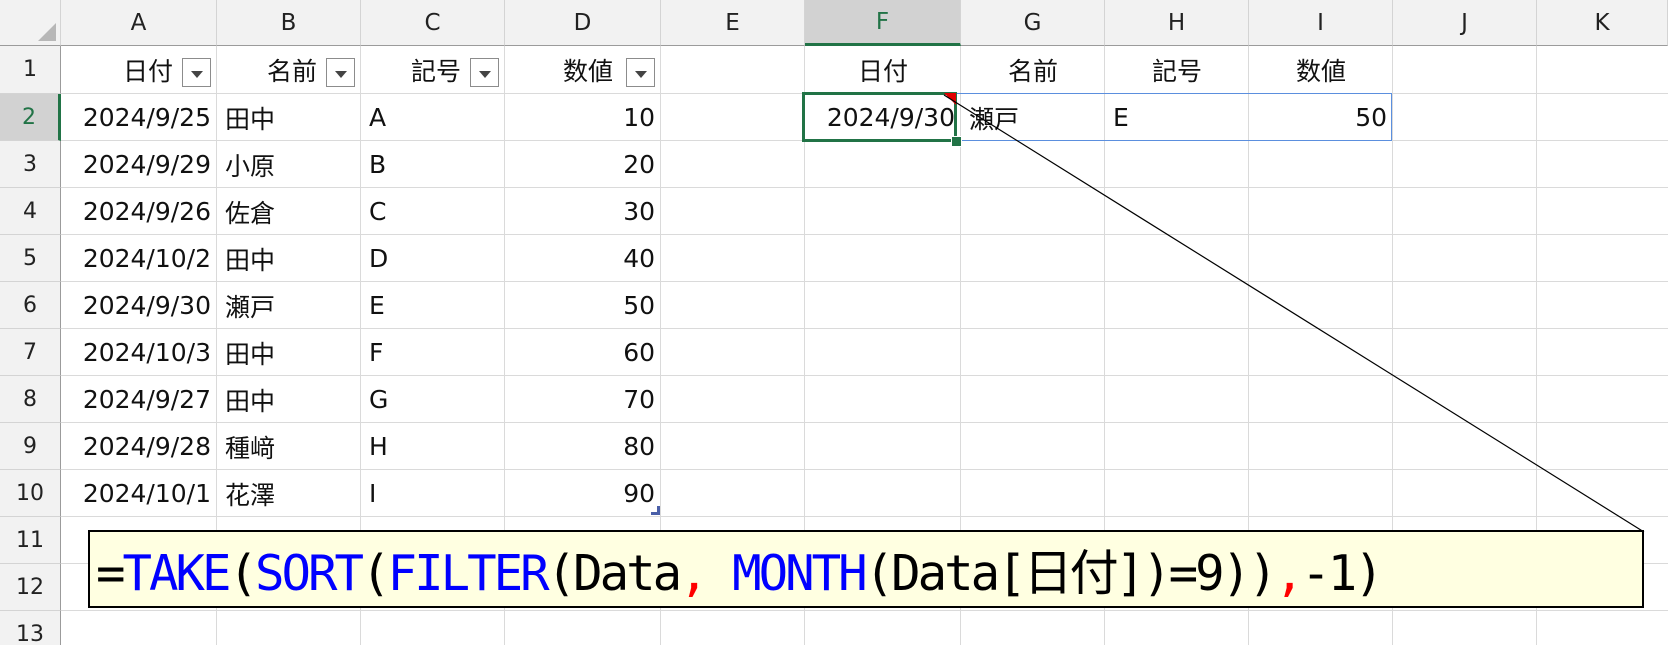 This screenshot has width=1668, height=645. What do you see at coordinates (719, 573) in the screenshot?
I see `formula-token` at bounding box center [719, 573].